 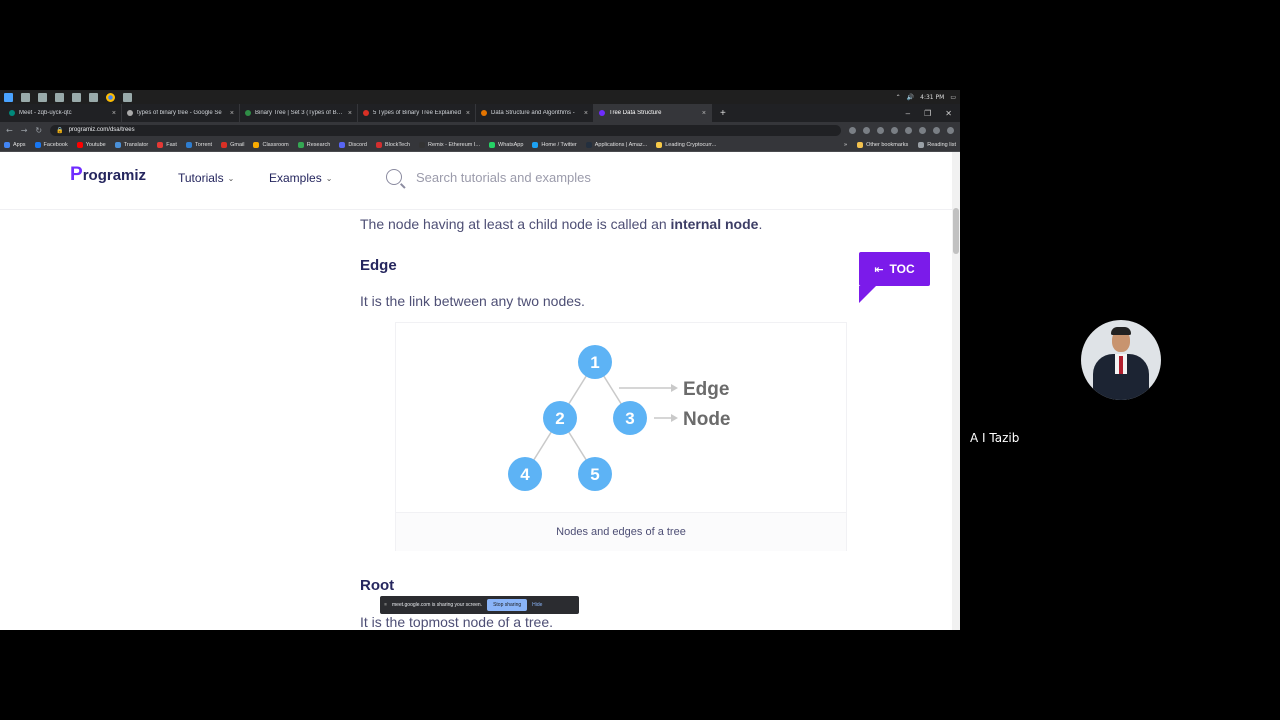 I want to click on bookmark-label: Research, so click(x=318, y=144).